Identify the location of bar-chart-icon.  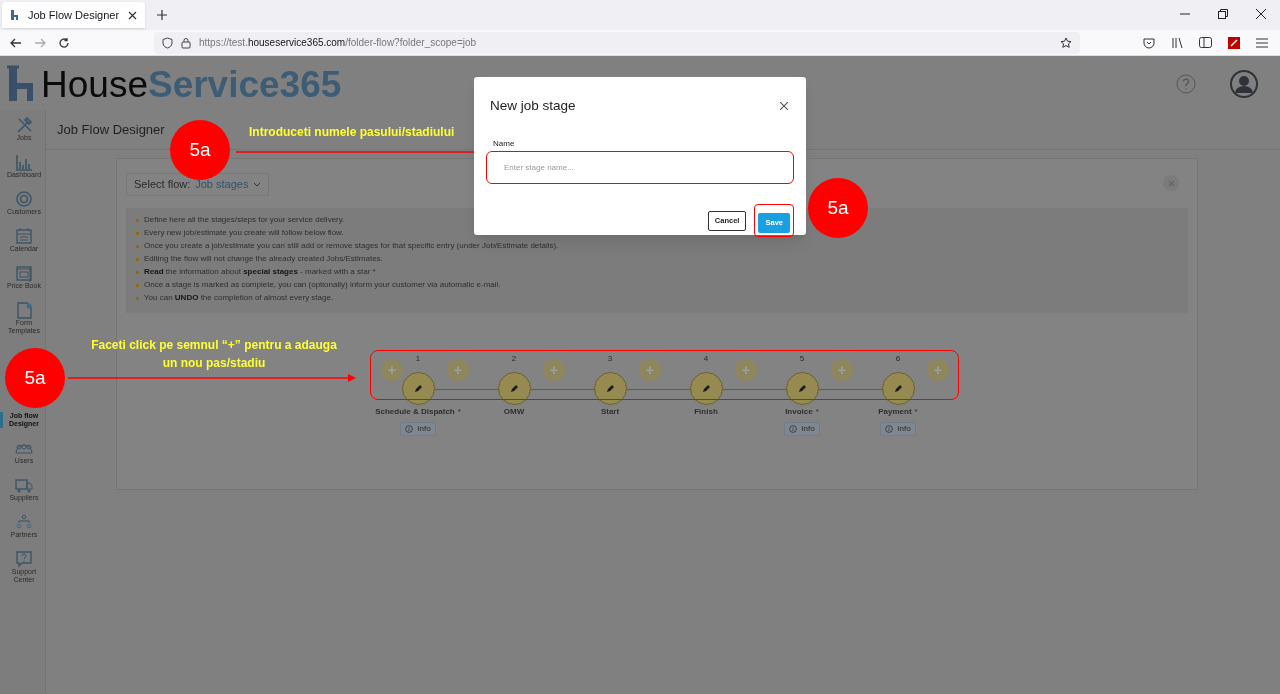
(24, 162).